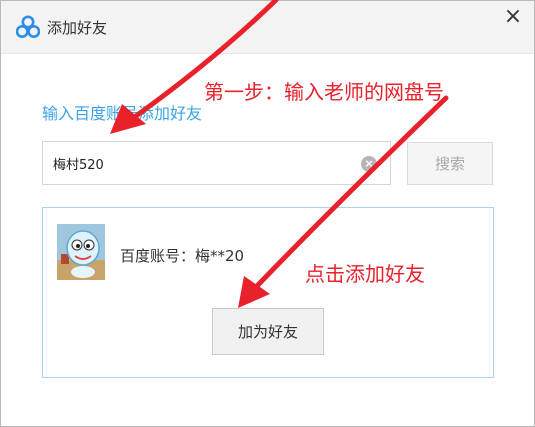  I want to click on step2-annotation: 点击添加好友, so click(365, 274).